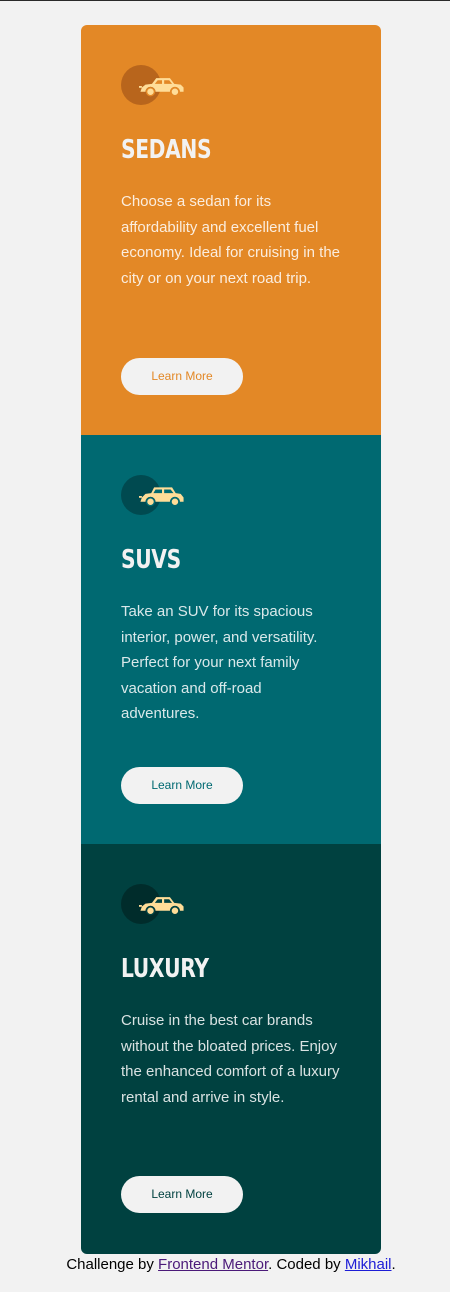 The image size is (450, 1292). Describe the element at coordinates (182, 376) in the screenshot. I see `learn-more-button-sedans: Learn More` at that location.